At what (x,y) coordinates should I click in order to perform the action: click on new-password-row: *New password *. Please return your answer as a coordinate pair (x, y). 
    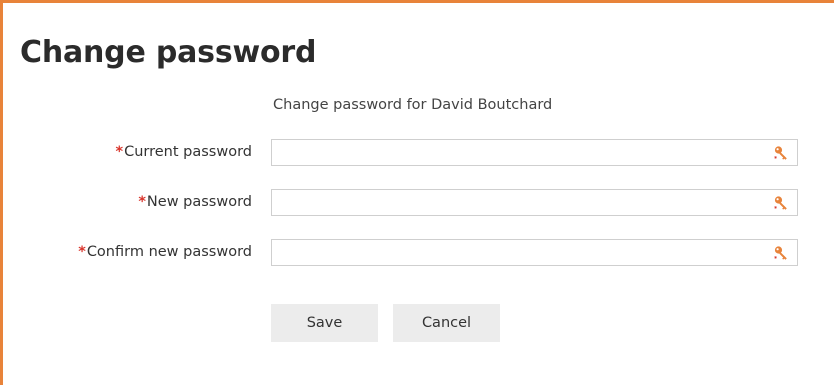
    Looking at the image, I should click on (418, 203).